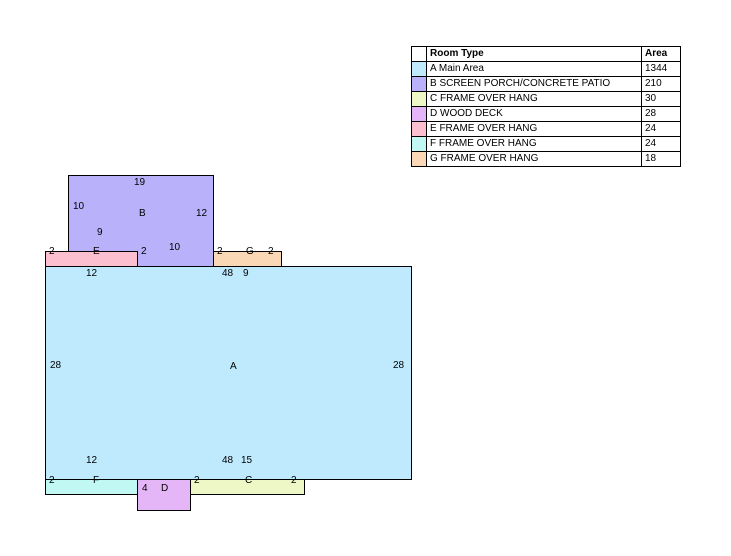  I want to click on room-e-frame-overhang, so click(91, 259).